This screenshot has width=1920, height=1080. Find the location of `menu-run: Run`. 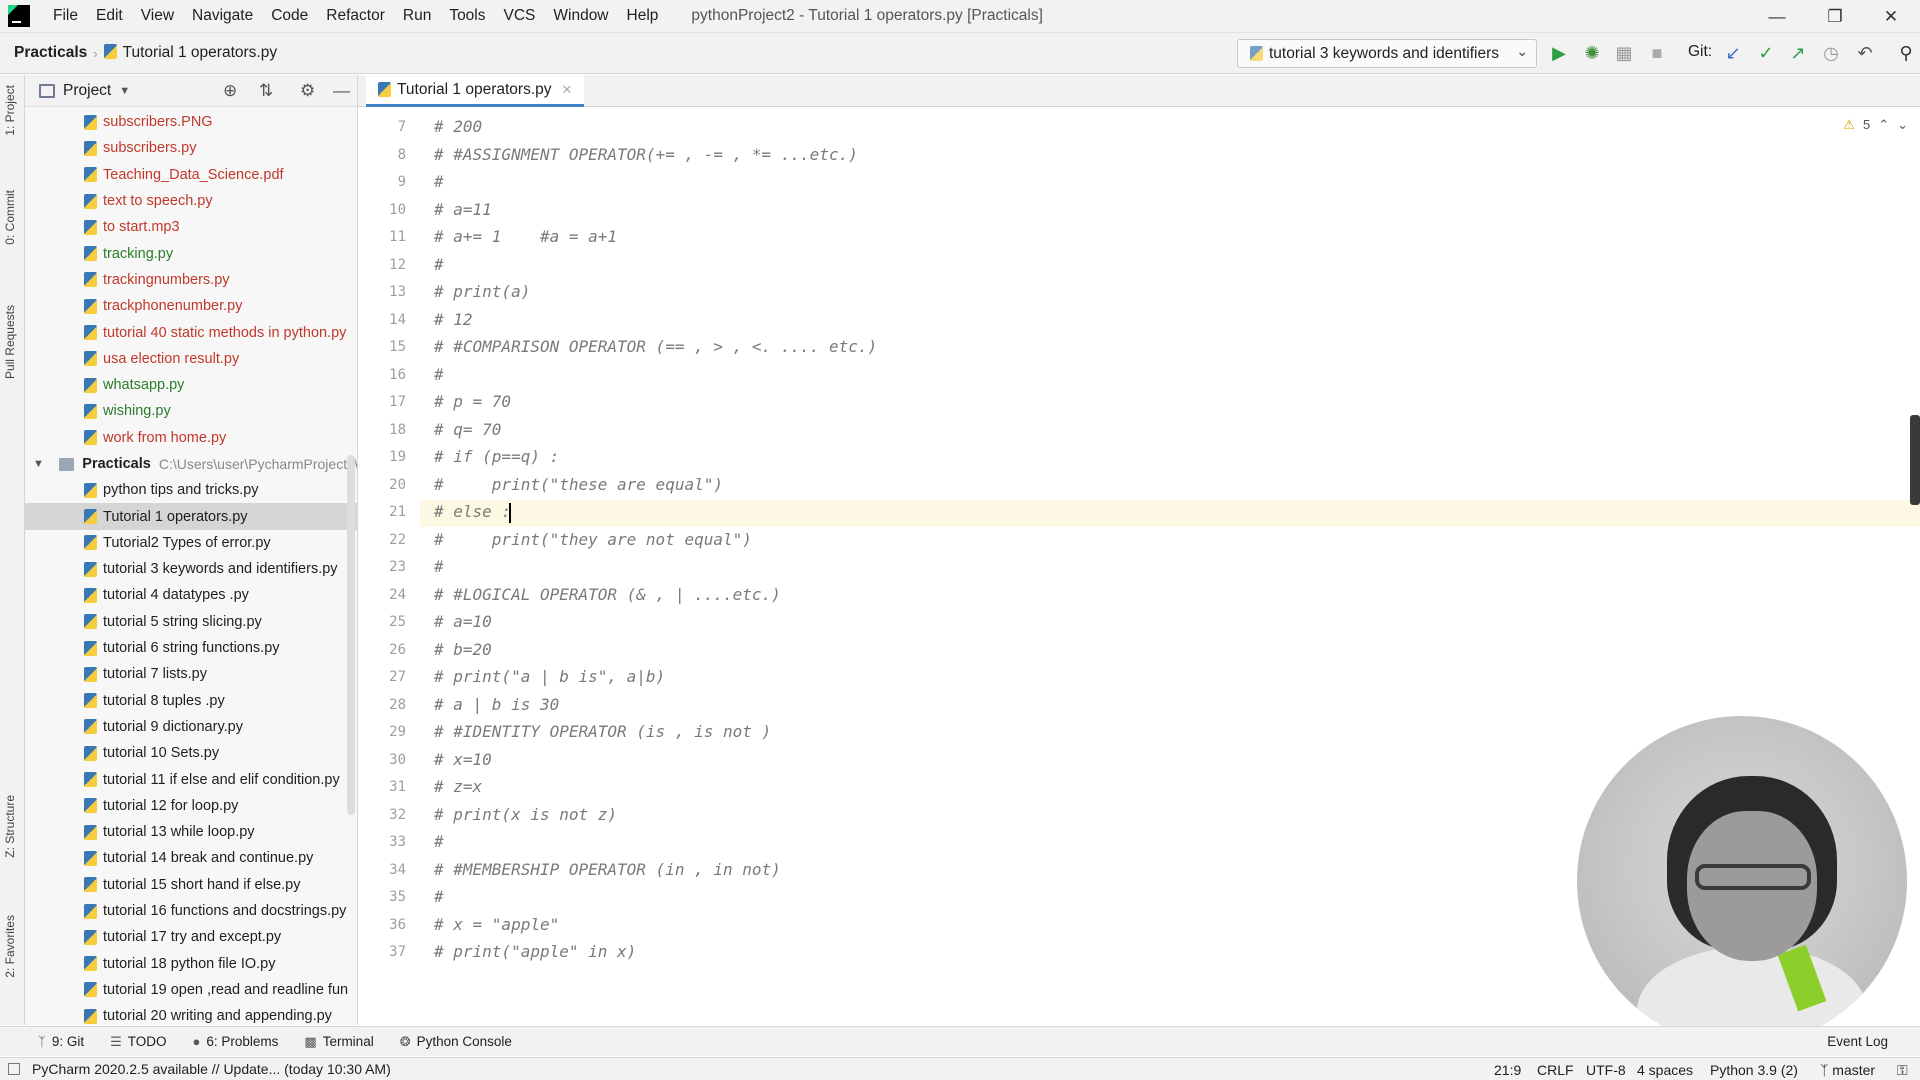

menu-run: Run is located at coordinates (417, 16).